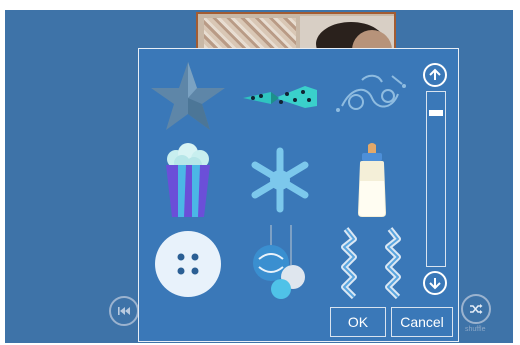 The width and height of the screenshot is (520, 345). Describe the element at coordinates (436, 179) in the screenshot. I see `scrollbar-track` at that location.